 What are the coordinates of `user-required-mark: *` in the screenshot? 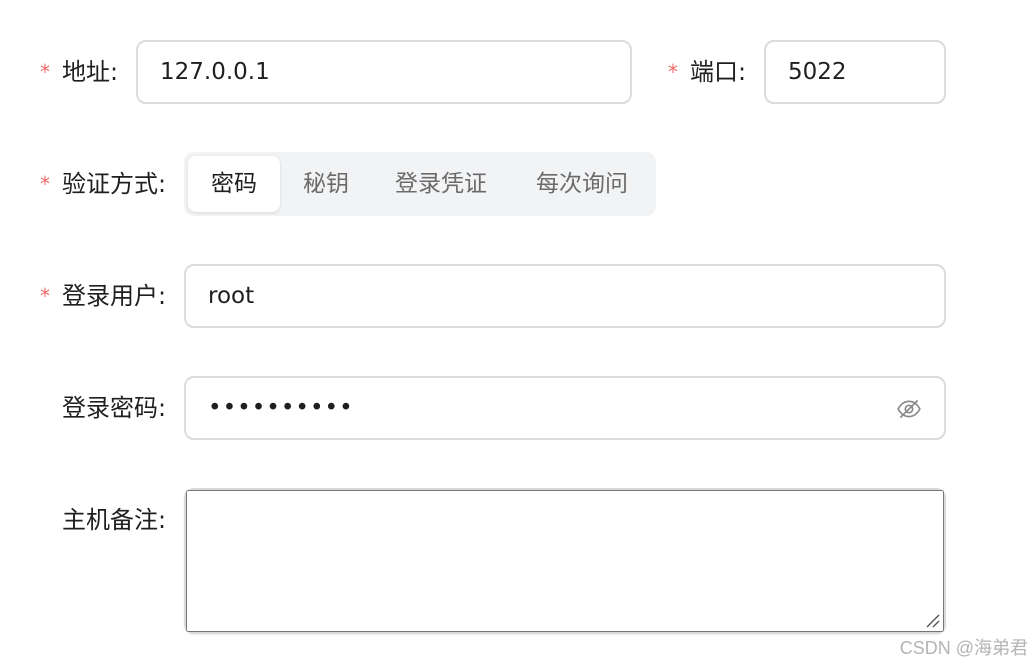 It's located at (45, 296).